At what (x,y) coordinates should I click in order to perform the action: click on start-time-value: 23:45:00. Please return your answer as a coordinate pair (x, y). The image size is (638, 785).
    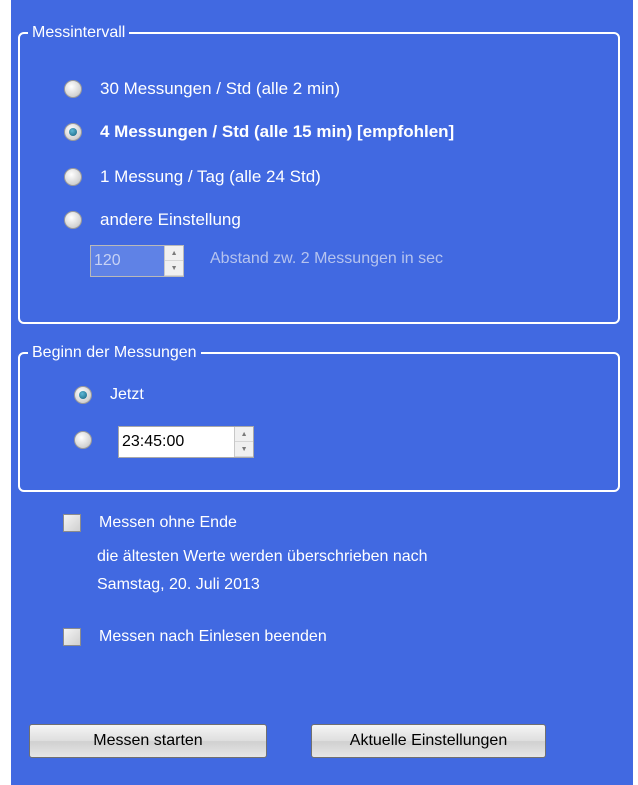
    Looking at the image, I should click on (176, 442).